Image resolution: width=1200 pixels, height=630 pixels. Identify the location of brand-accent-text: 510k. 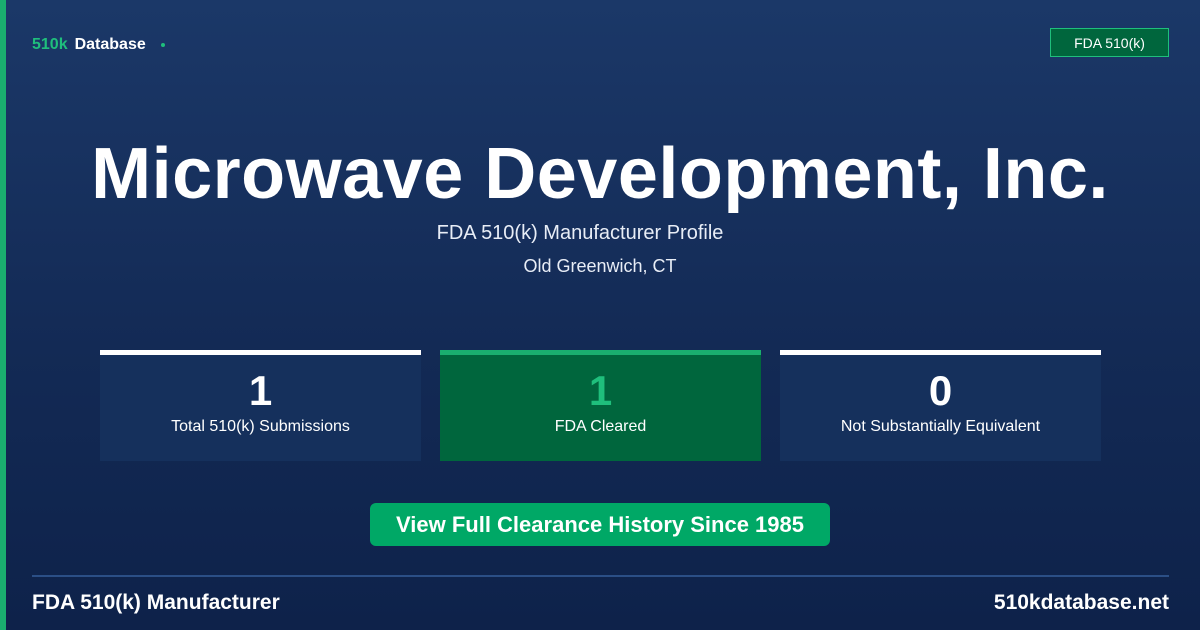
(50, 44).